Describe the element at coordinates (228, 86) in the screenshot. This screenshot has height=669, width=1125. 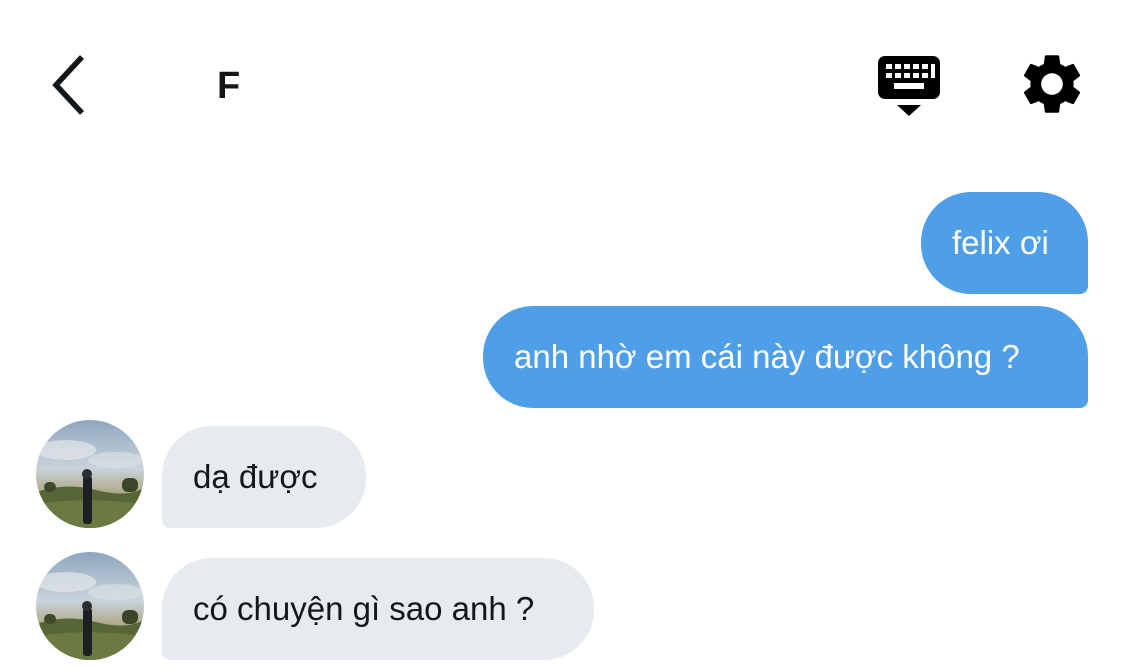
I see `conversation-title: F` at that location.